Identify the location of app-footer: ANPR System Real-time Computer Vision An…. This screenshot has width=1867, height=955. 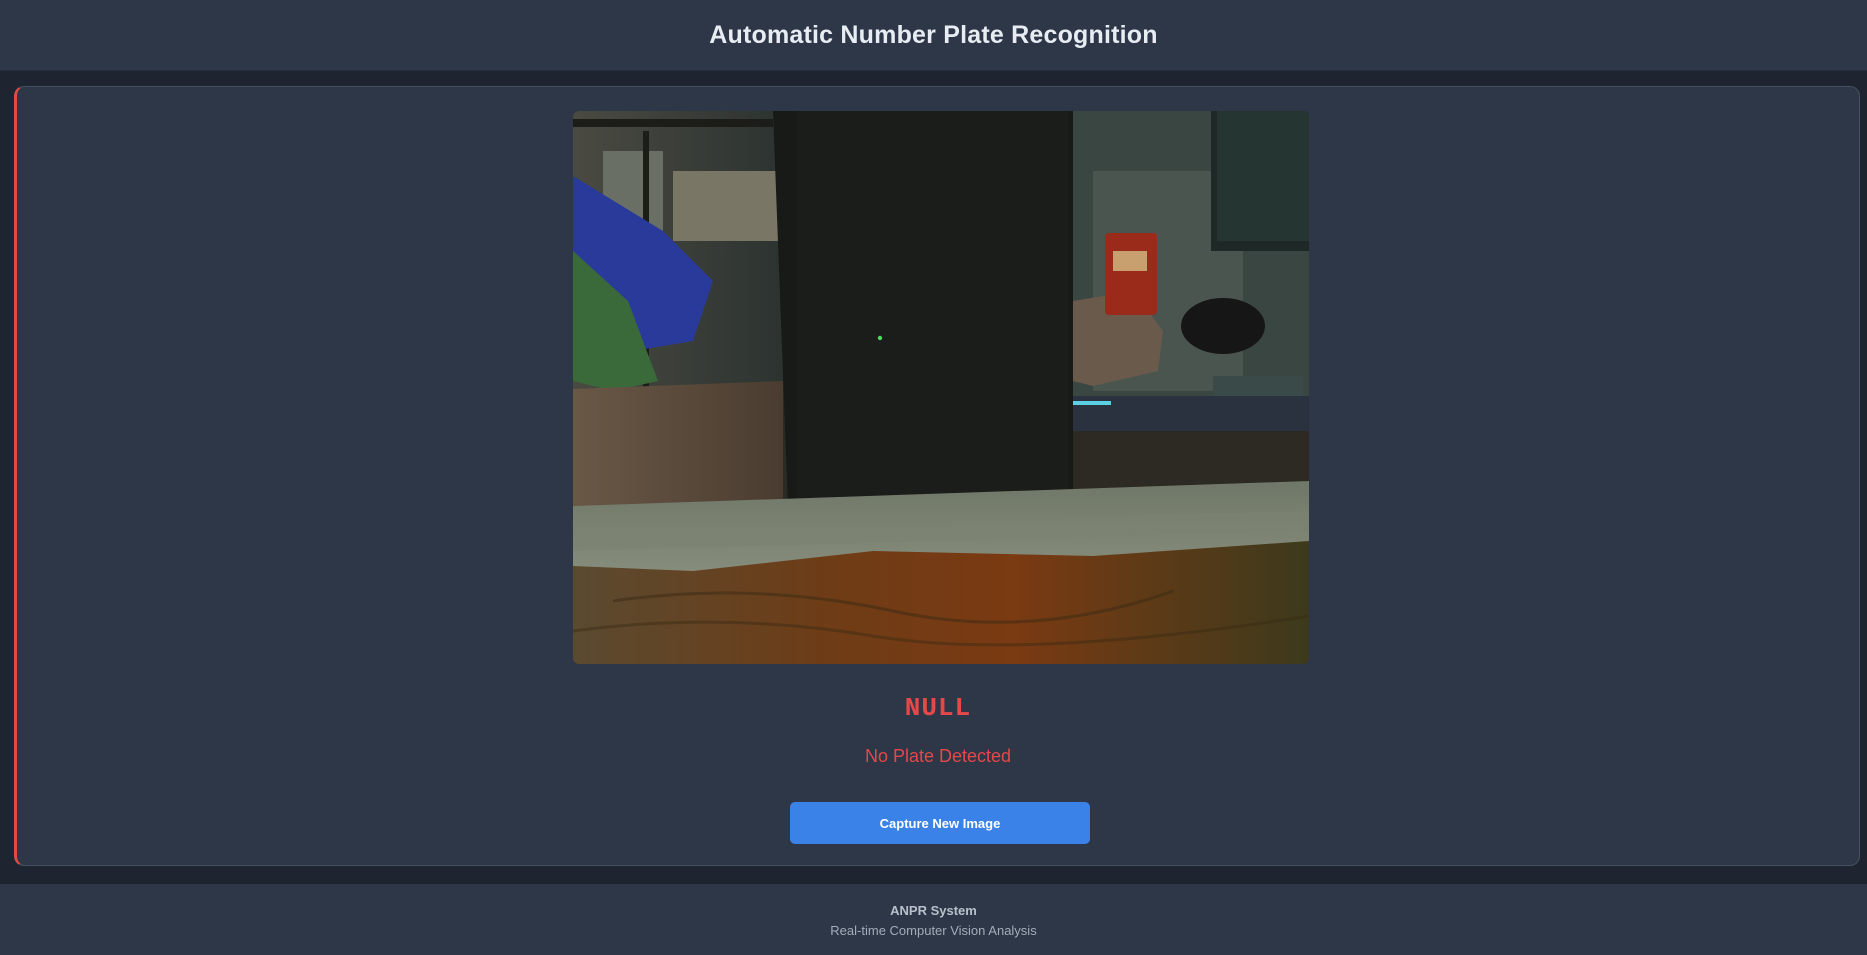
(933, 919).